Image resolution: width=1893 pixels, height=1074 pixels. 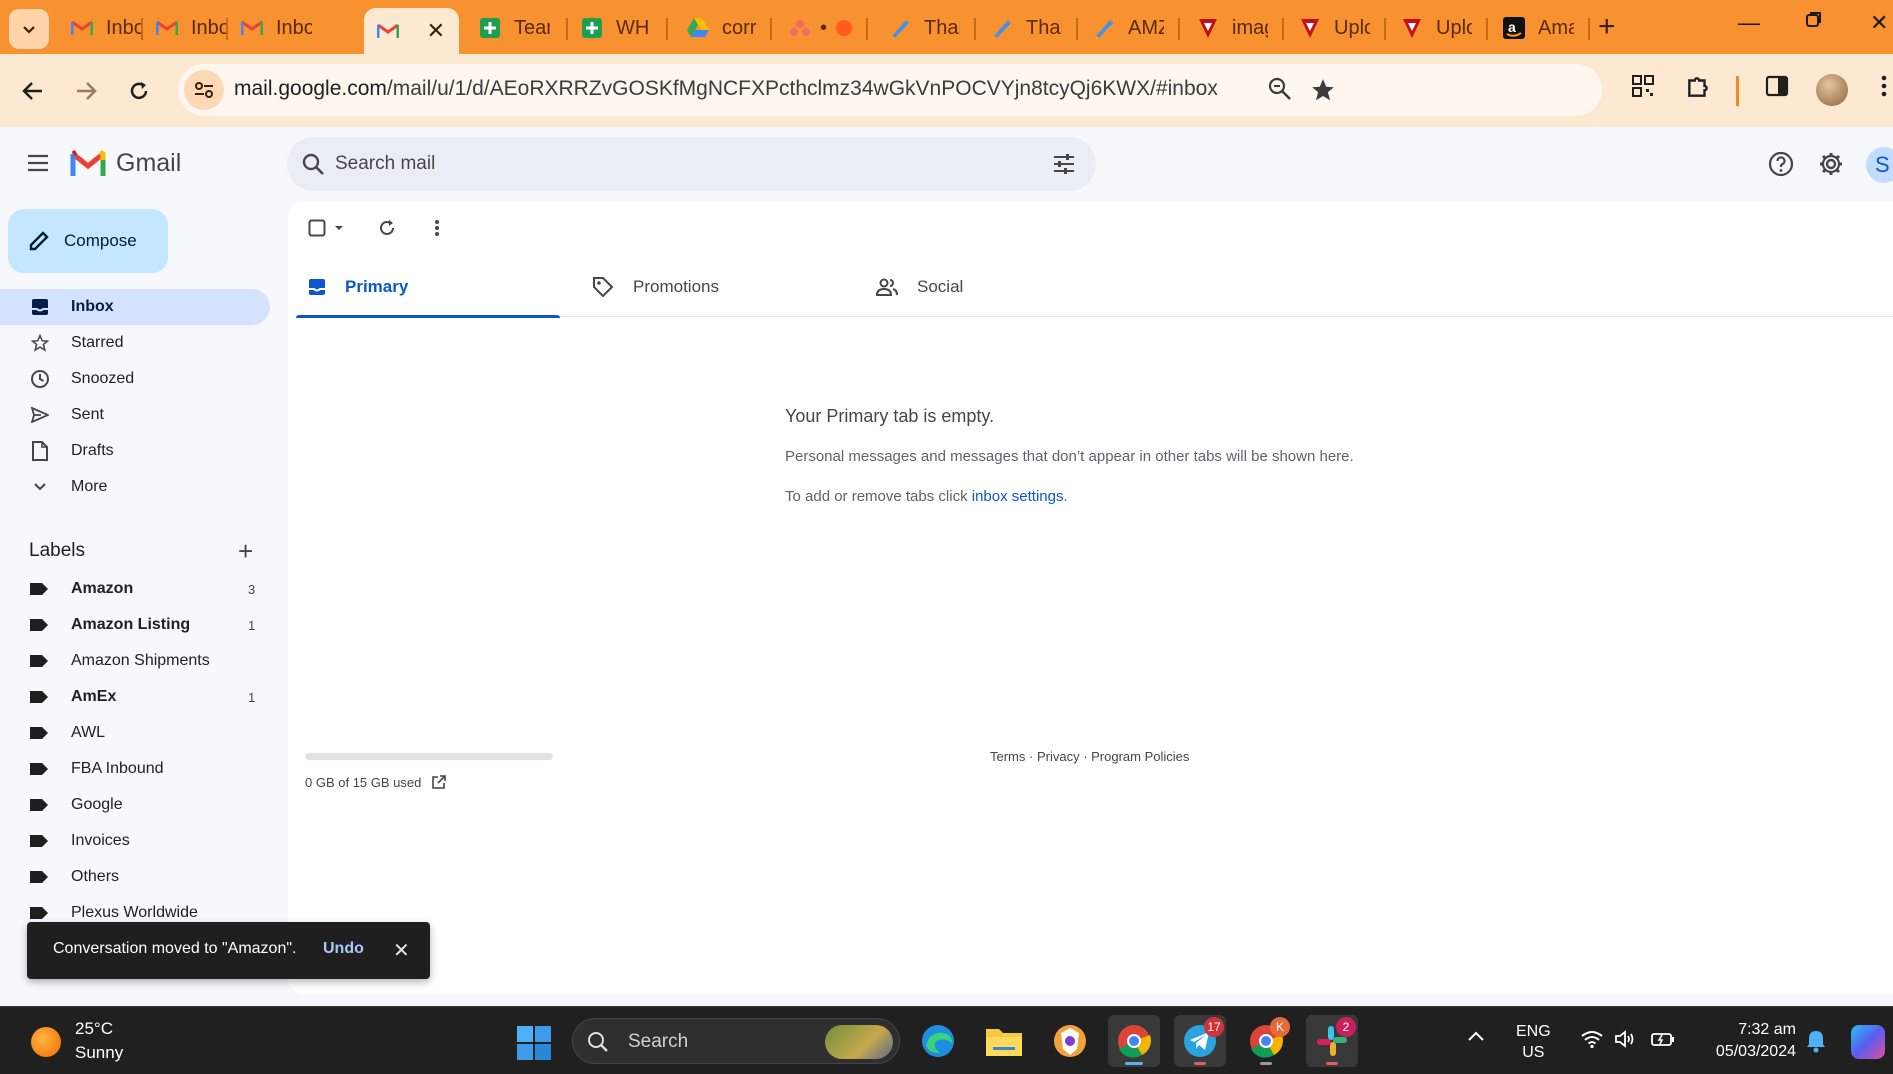 I want to click on wifi-icon, so click(x=1592, y=1039).